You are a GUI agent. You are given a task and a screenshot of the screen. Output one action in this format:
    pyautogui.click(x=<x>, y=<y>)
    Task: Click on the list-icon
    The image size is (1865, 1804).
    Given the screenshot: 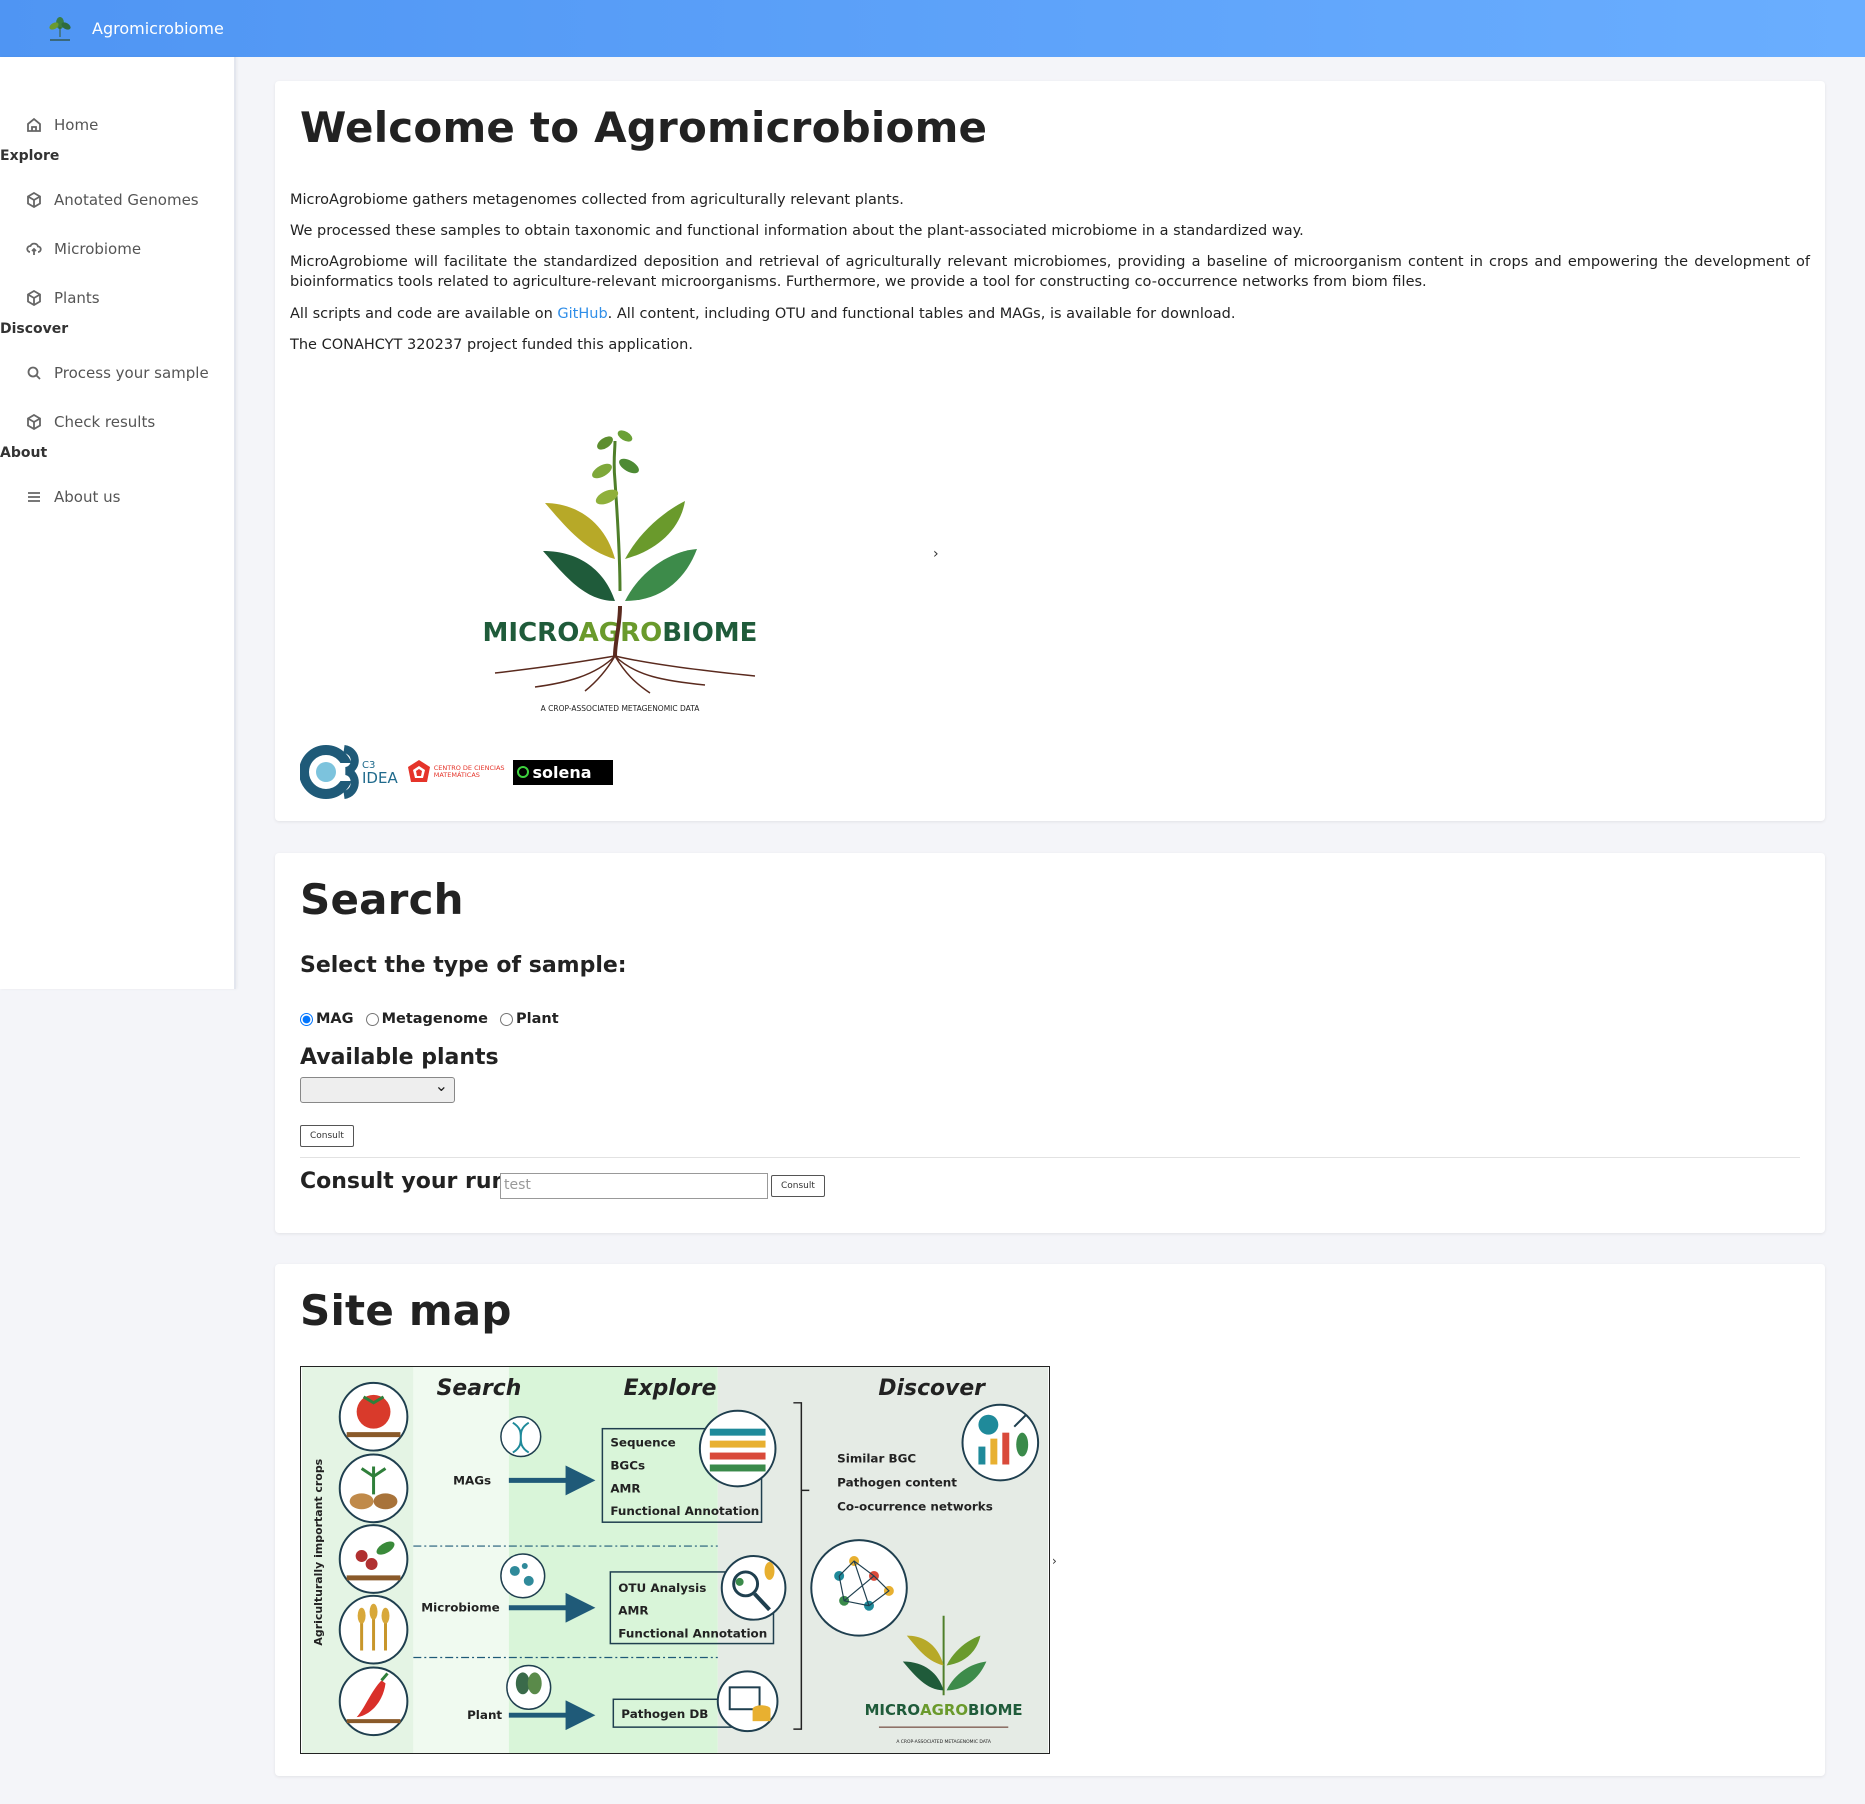 What is the action you would take?
    pyautogui.click(x=34, y=497)
    